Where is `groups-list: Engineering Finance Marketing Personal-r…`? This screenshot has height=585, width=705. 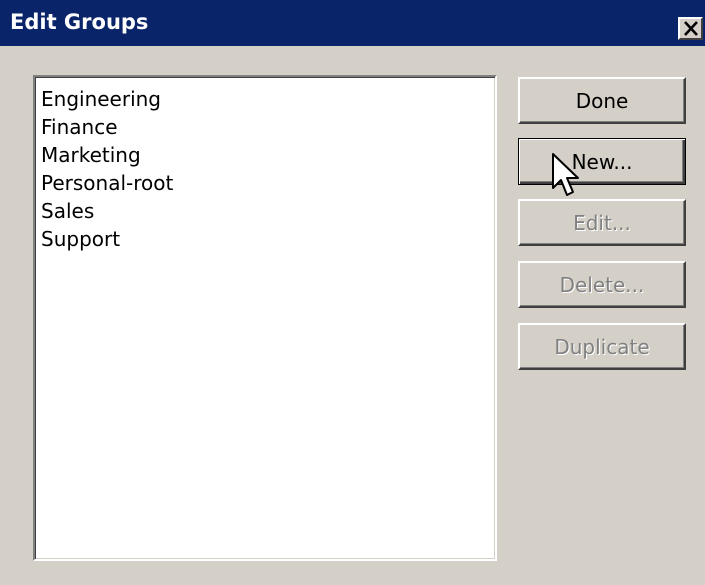
groups-list: Engineering Finance Marketing Personal-r… is located at coordinates (107, 169).